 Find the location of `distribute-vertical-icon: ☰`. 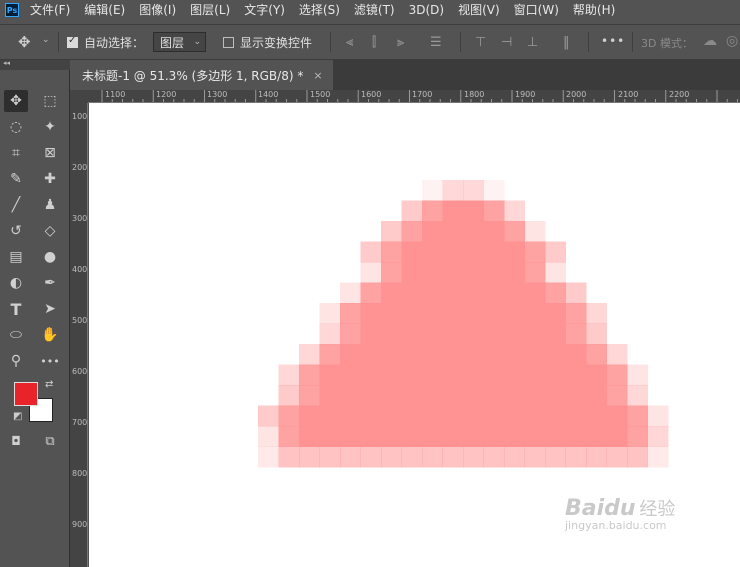

distribute-vertical-icon: ☰ is located at coordinates (436, 43).